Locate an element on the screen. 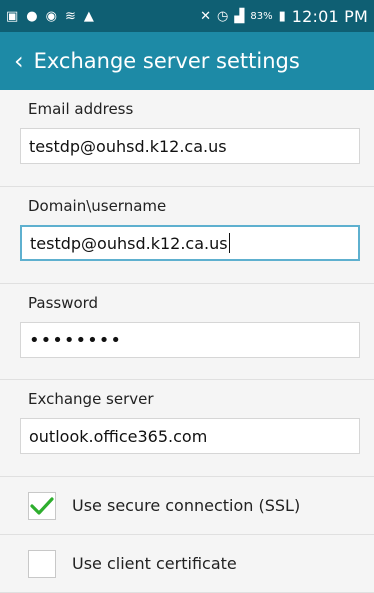  email-value: testdp@ouhsd.k12.ca.us is located at coordinates (128, 146).